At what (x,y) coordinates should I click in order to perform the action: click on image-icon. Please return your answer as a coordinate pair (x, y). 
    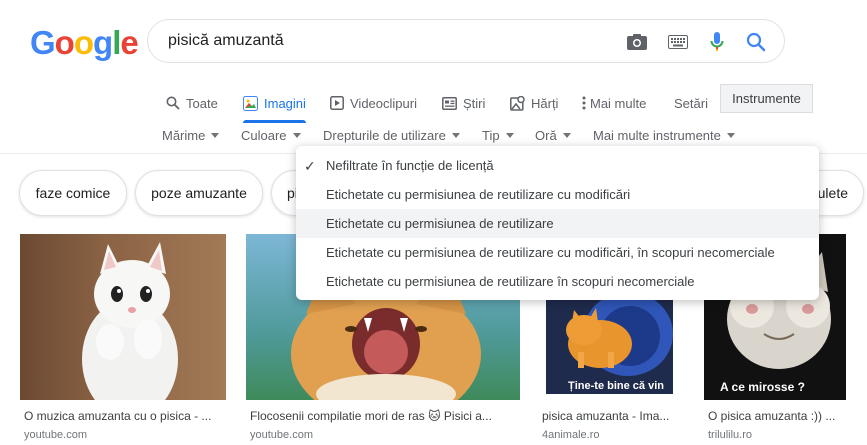
    Looking at the image, I should click on (250, 103).